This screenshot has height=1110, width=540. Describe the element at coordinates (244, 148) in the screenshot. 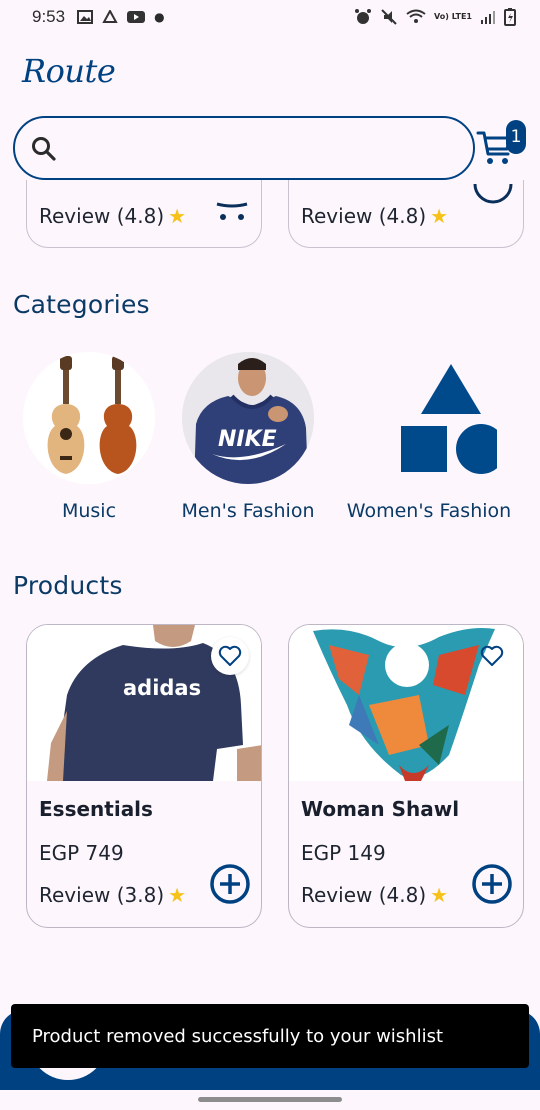

I see `search-input` at that location.